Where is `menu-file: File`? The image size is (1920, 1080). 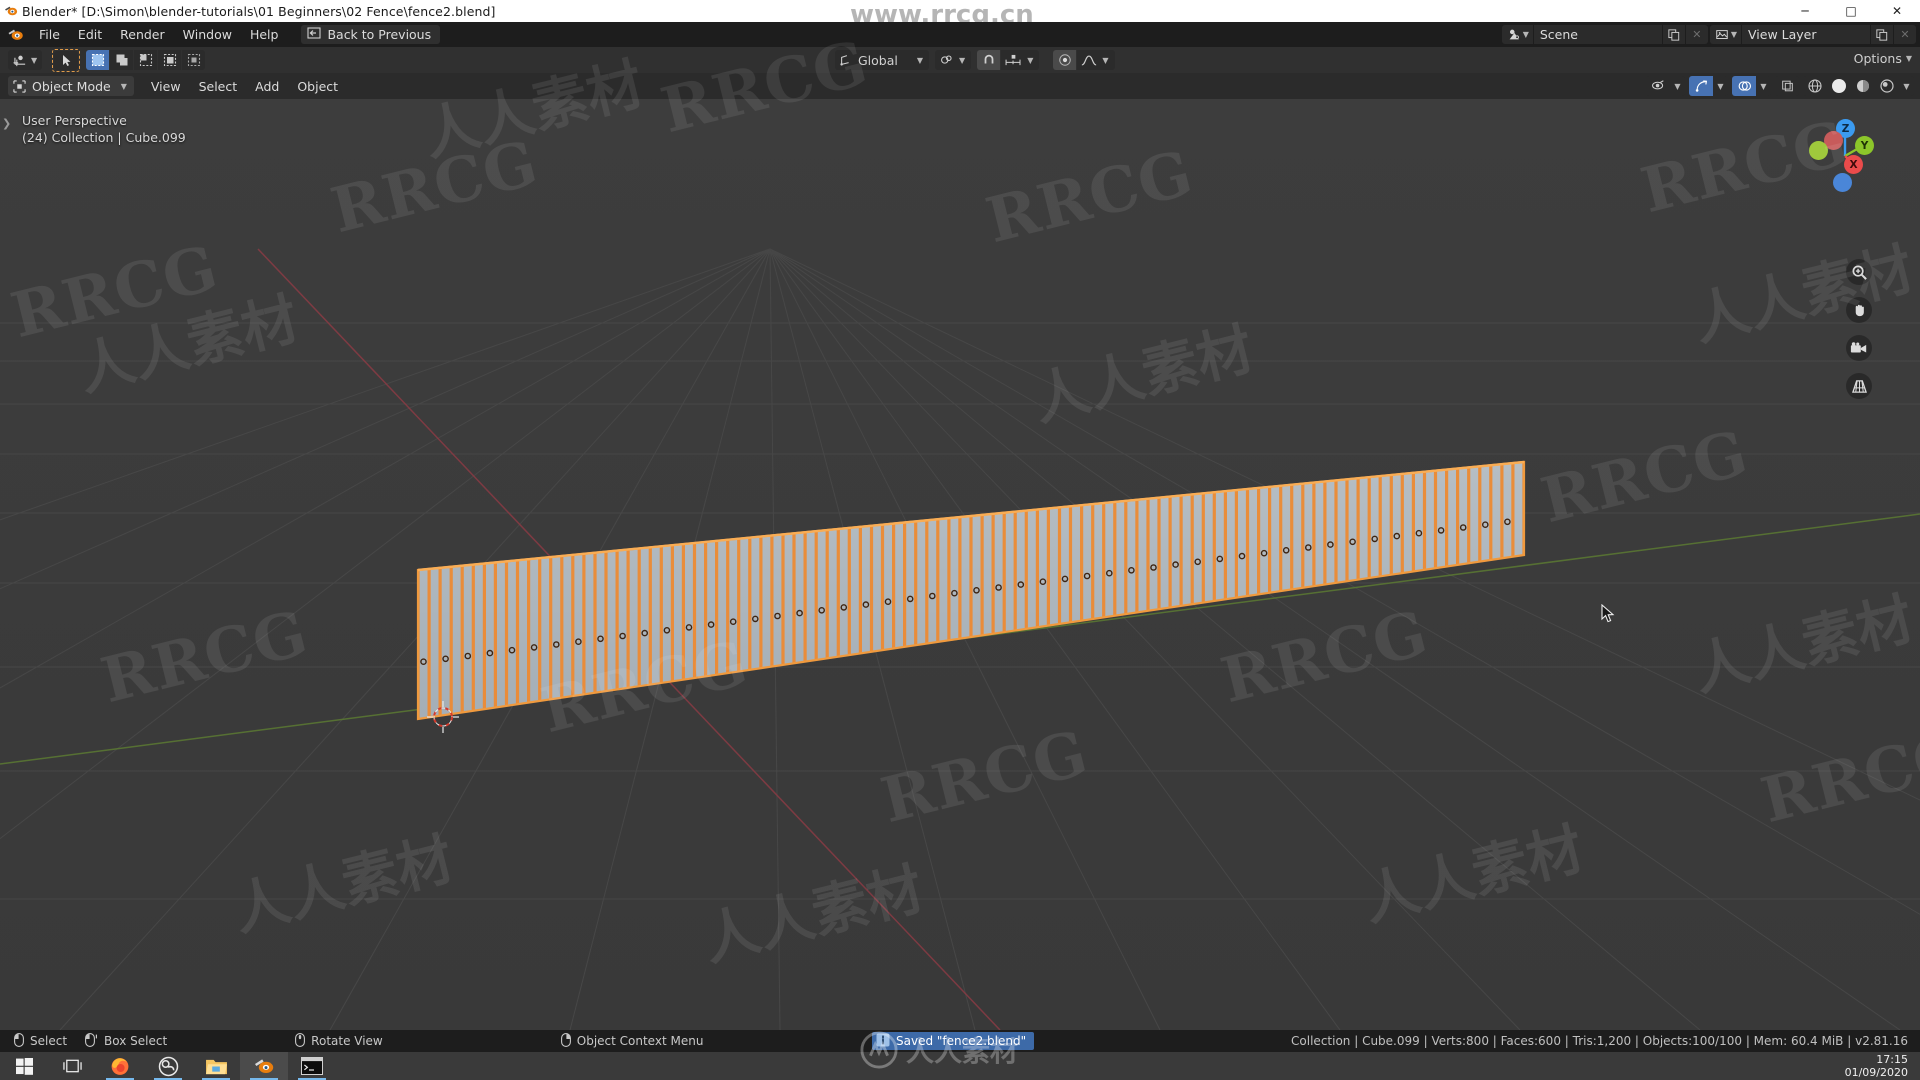 menu-file: File is located at coordinates (49, 34).